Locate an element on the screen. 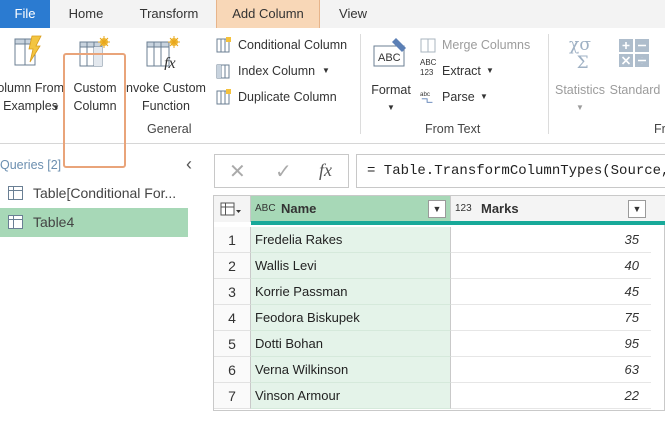  standard-icon is located at coordinates (634, 53).